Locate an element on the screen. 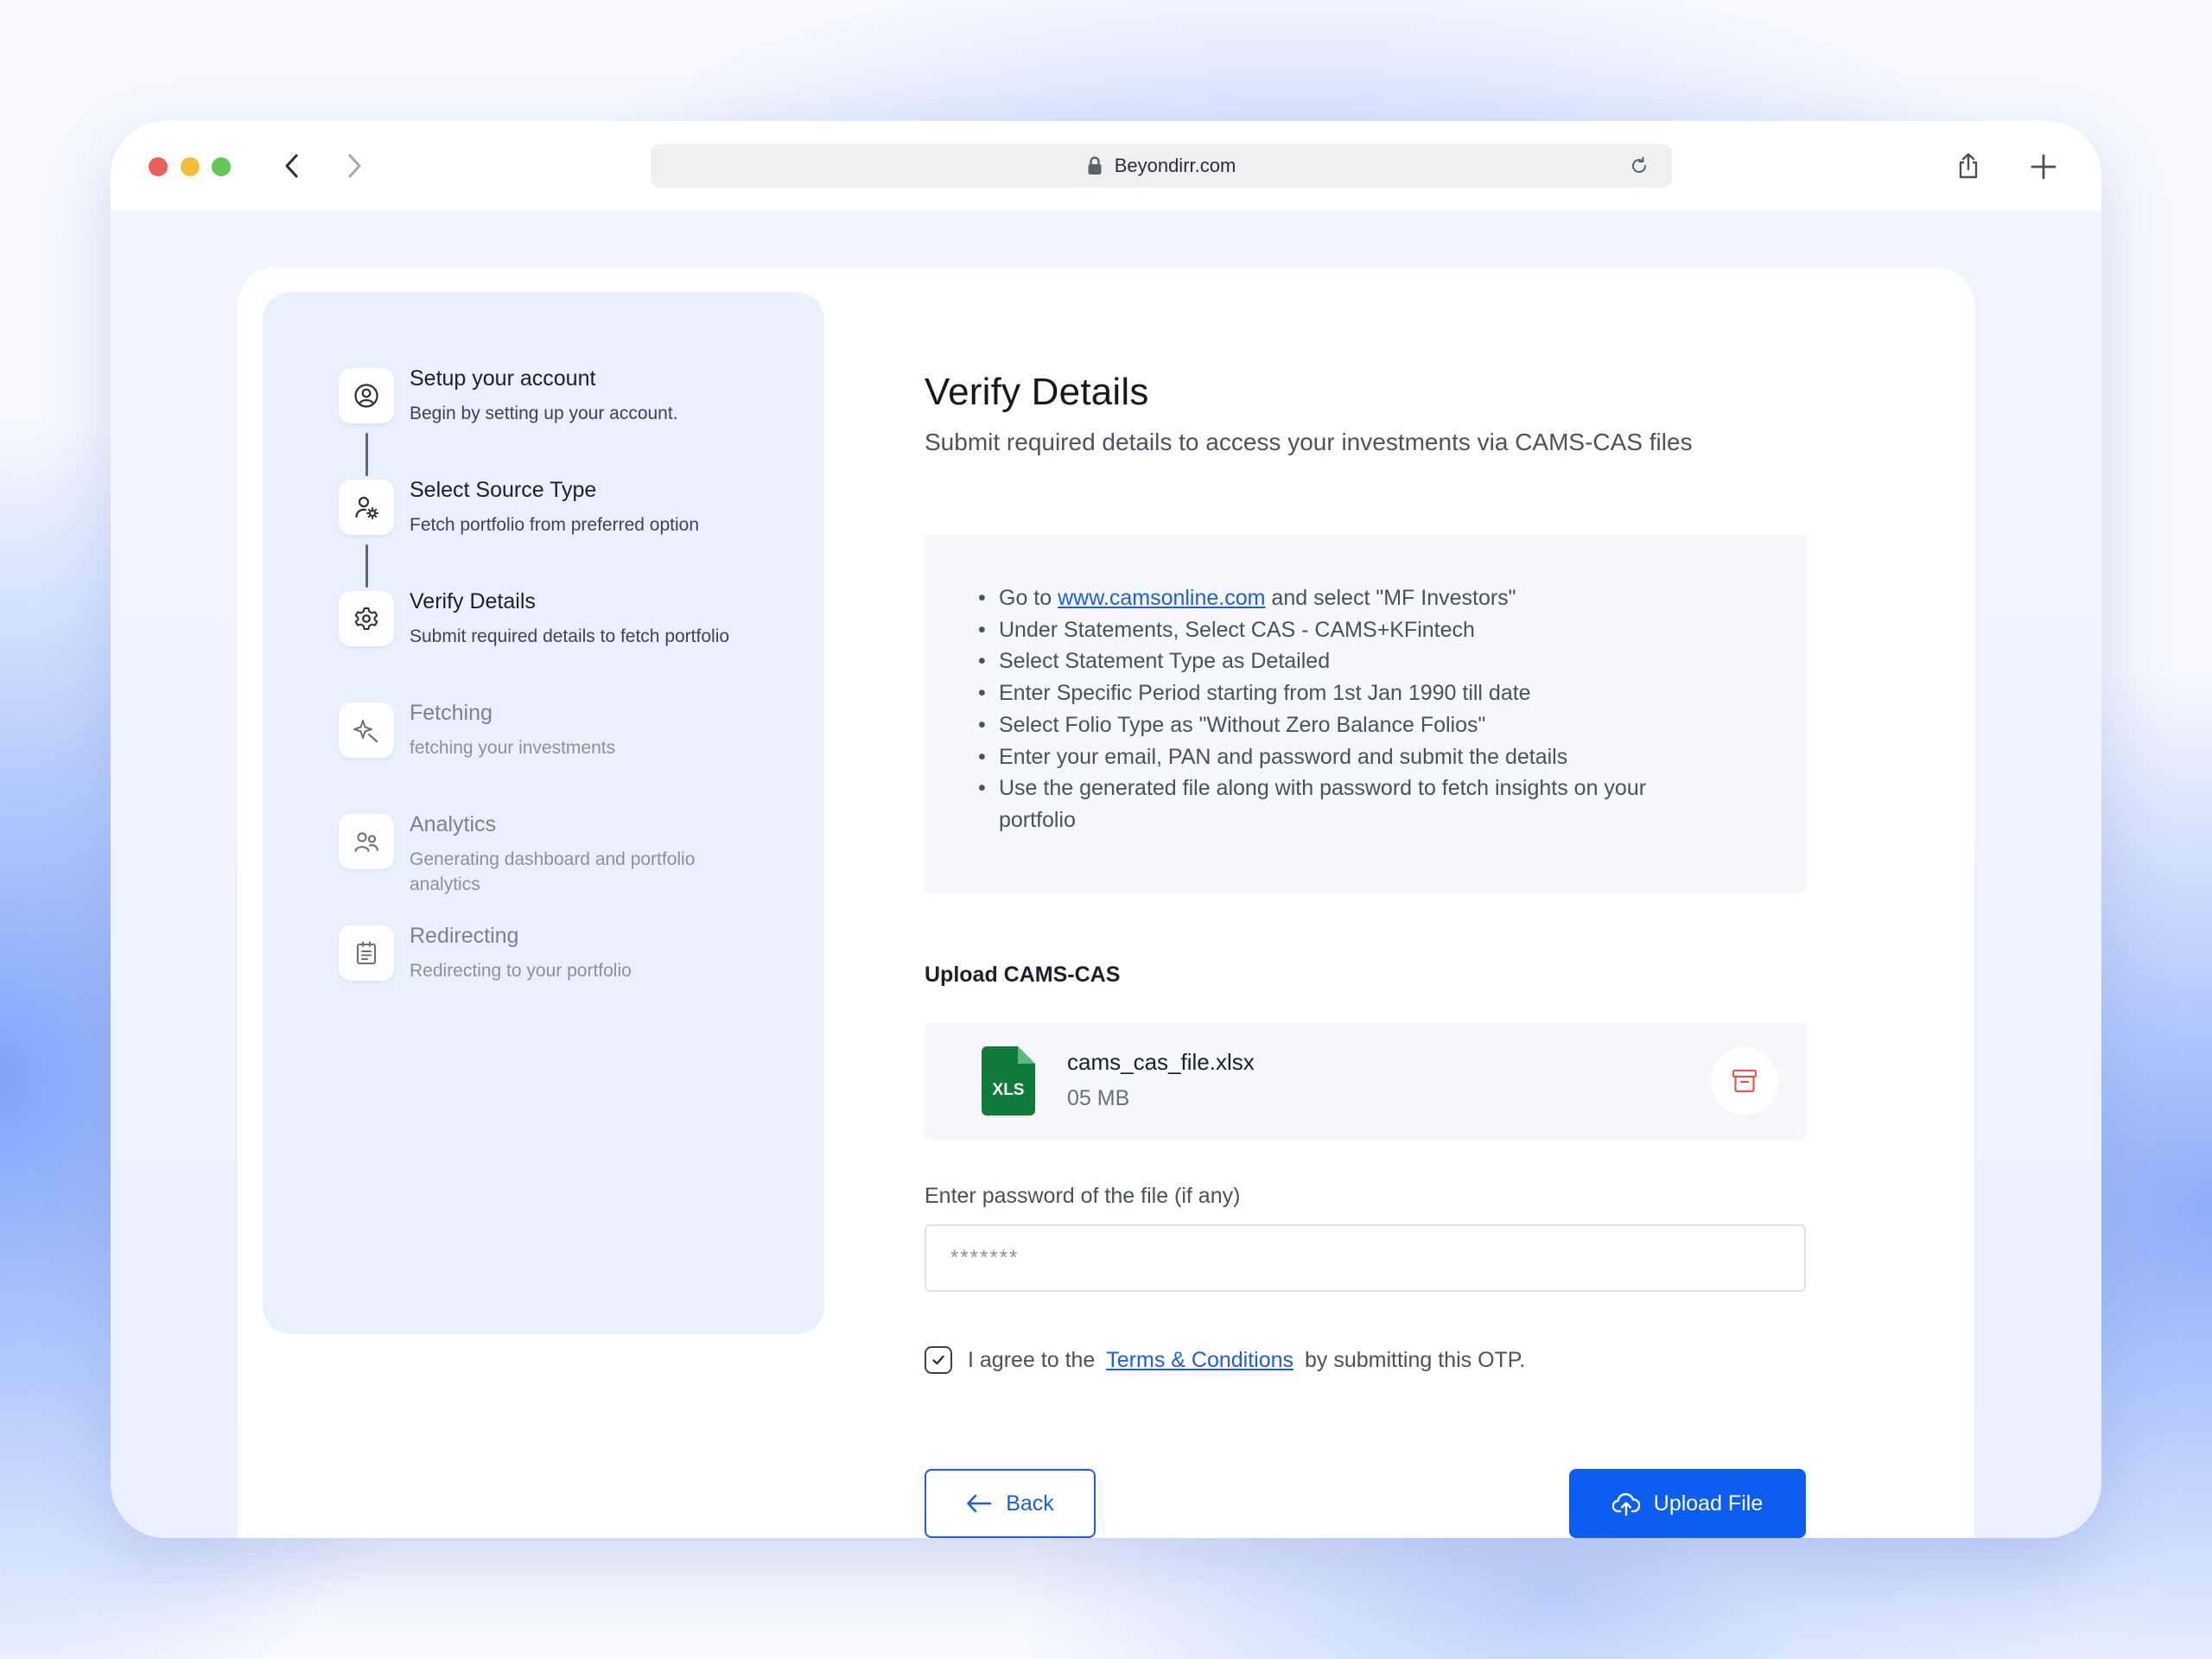 The height and width of the screenshot is (1659, 2212). chevron-right-icon is located at coordinates (354, 166).